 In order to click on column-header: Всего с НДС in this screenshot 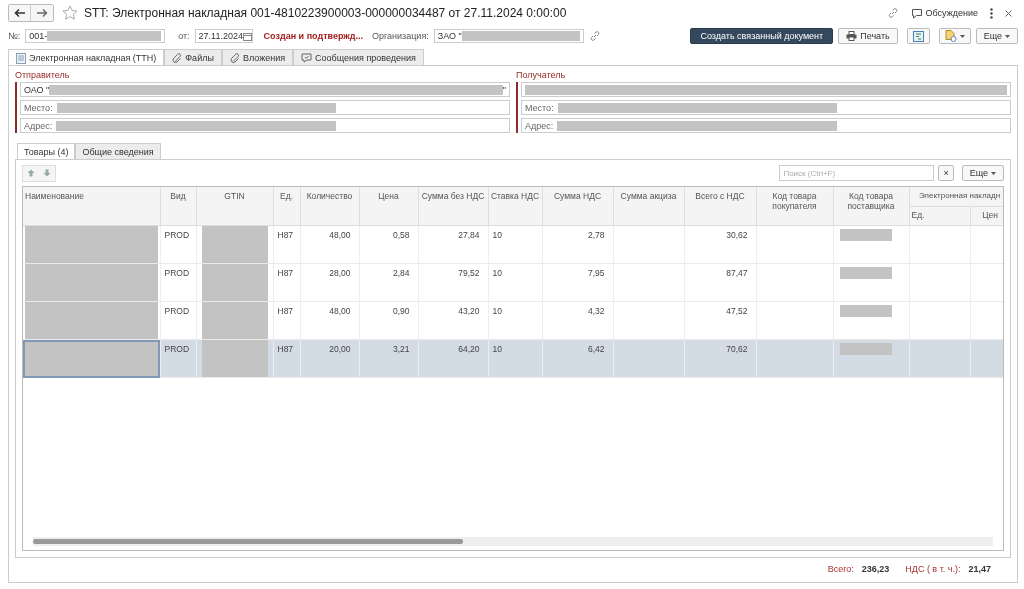, I will do `click(720, 206)`.